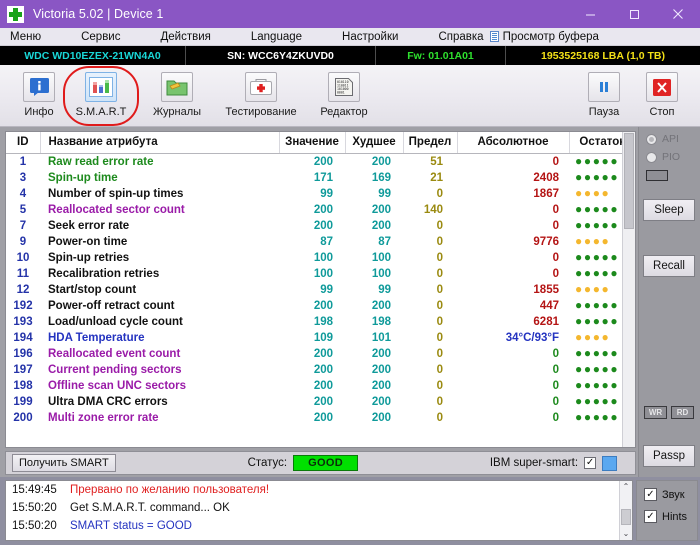 The width and height of the screenshot is (700, 545). What do you see at coordinates (326, 194) in the screenshot?
I see `cell-value: 99` at bounding box center [326, 194].